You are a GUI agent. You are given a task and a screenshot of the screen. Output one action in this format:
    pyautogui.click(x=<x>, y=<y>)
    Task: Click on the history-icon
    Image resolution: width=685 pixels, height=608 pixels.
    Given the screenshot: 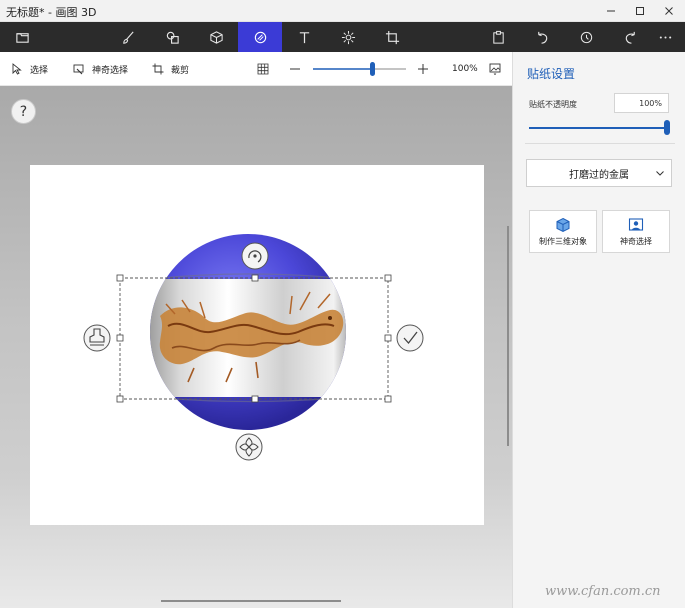 What is the action you would take?
    pyautogui.click(x=586, y=37)
    